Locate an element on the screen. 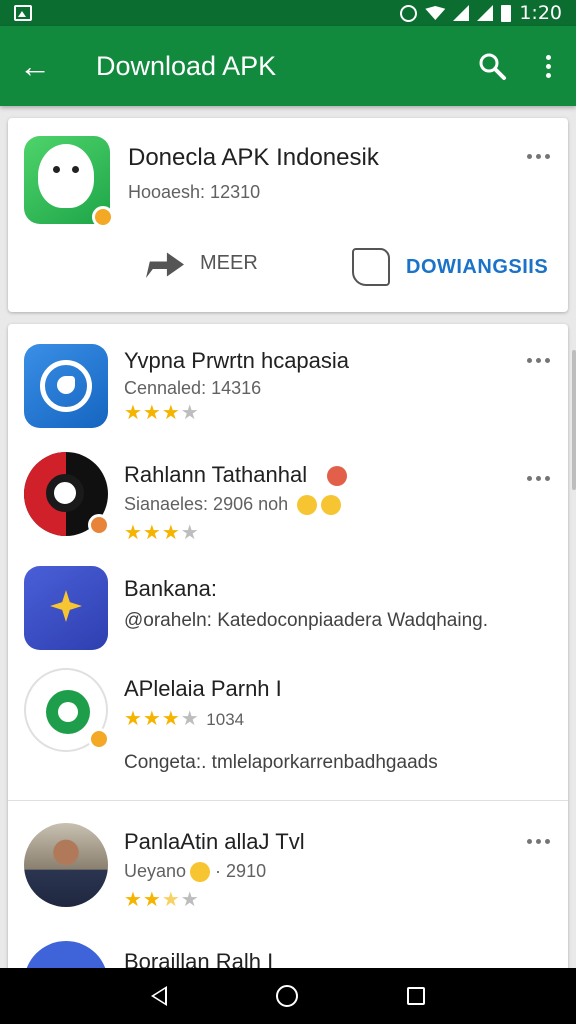 The width and height of the screenshot is (576, 1024). gallery-notification-icon is located at coordinates (23, 13).